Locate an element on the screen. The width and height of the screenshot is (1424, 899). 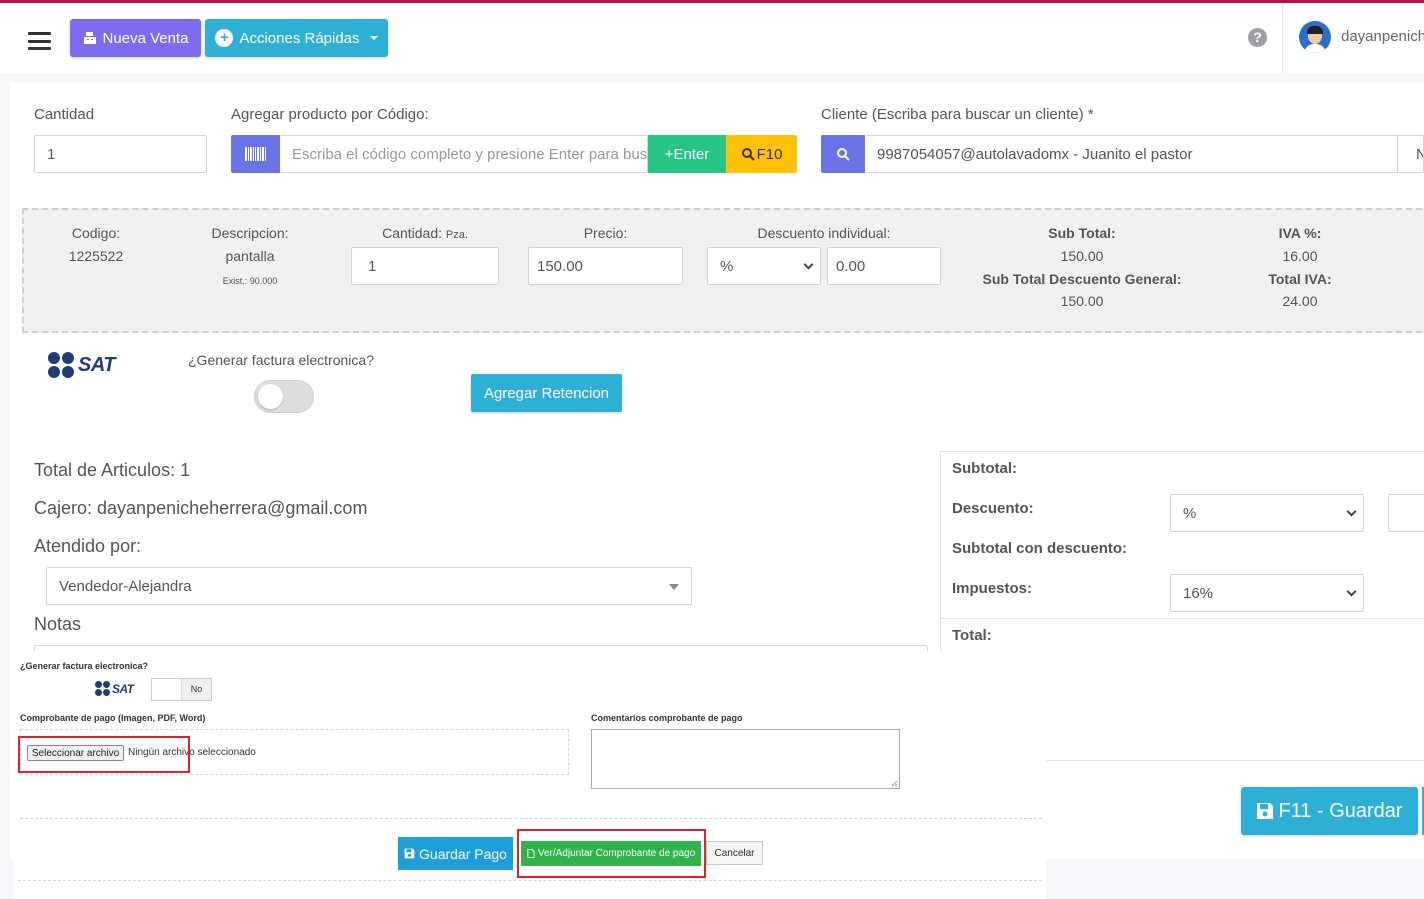
guardar-pago-button: Guardar Pago is located at coordinates (455, 853).